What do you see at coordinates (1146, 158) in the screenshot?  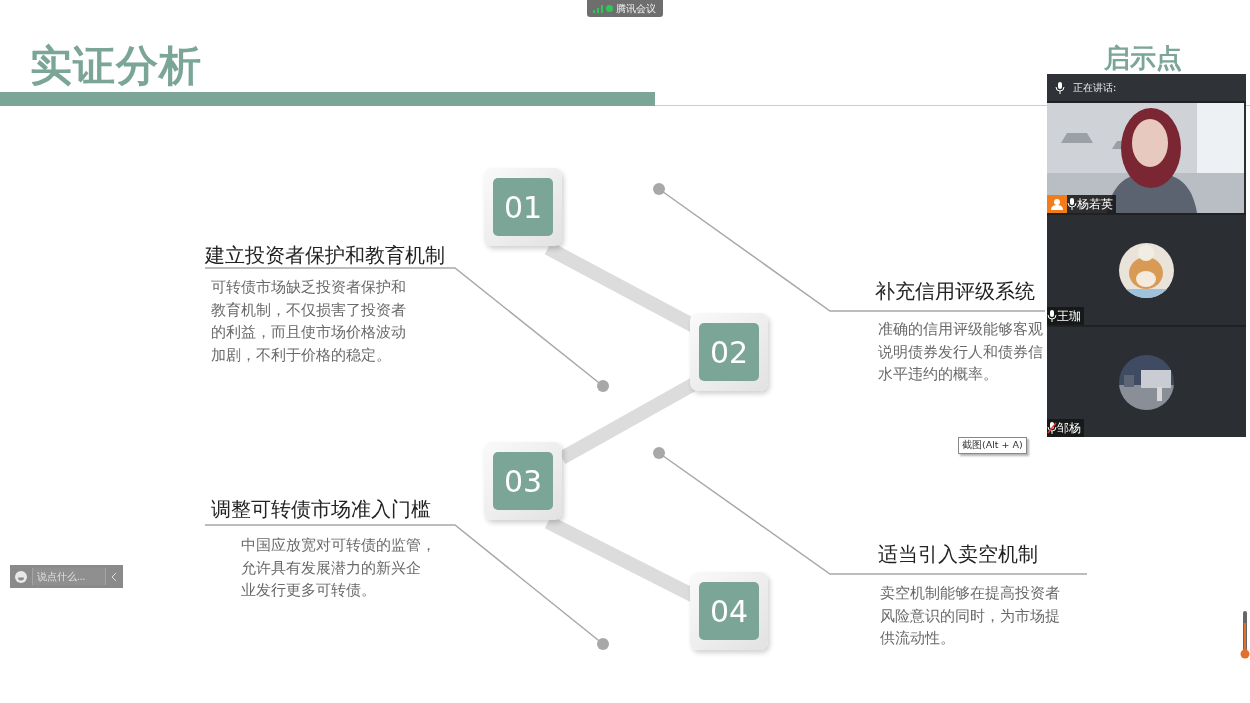 I see `participant-tile: 杨若英` at bounding box center [1146, 158].